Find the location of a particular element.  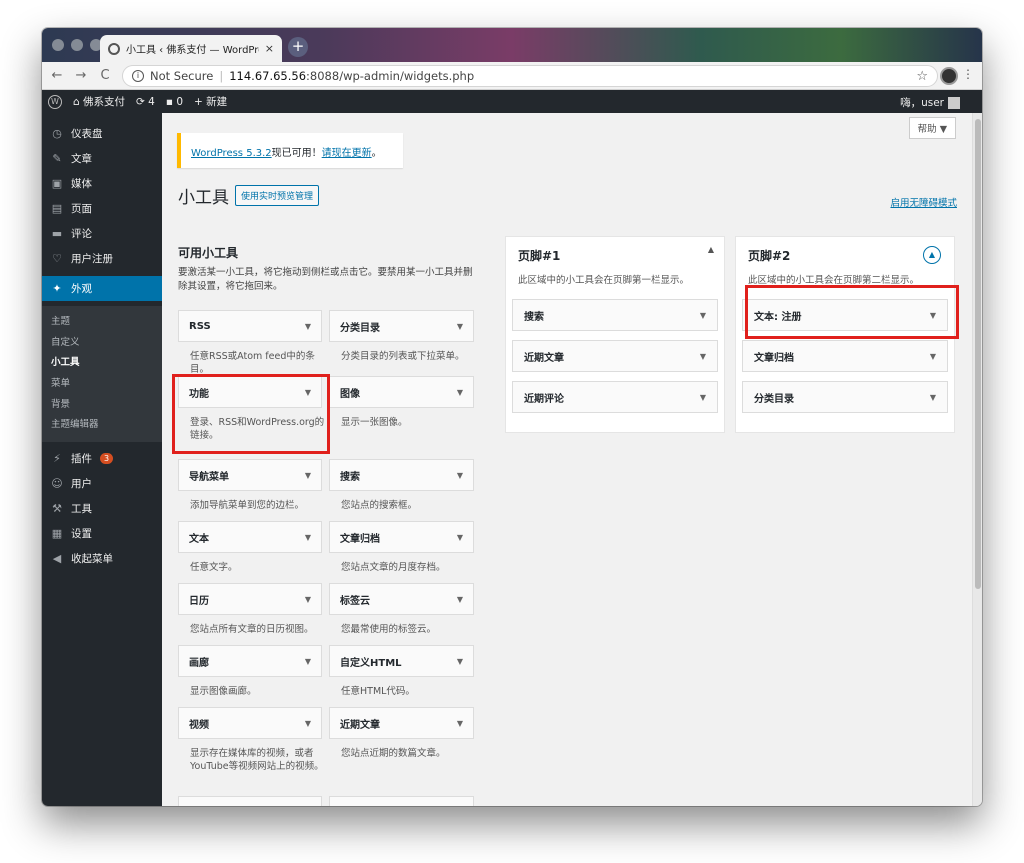

widget-title: 标签云 is located at coordinates (355, 601).